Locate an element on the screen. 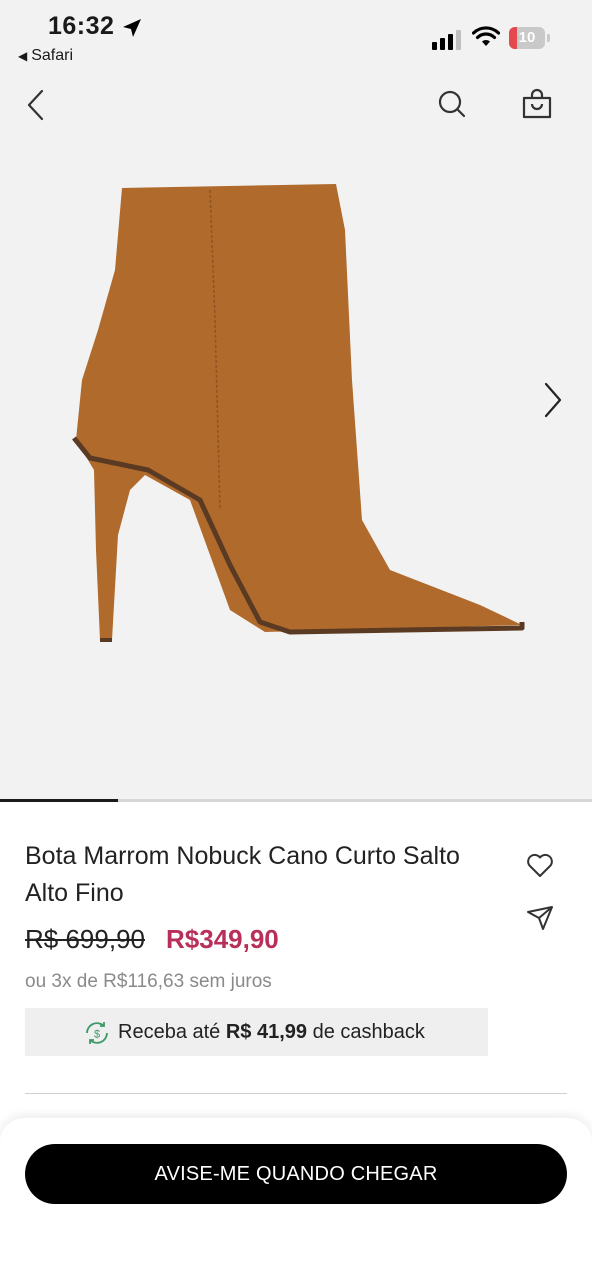 The height and width of the screenshot is (1280, 592). original-price: R$ 699,90 is located at coordinates (85, 939).